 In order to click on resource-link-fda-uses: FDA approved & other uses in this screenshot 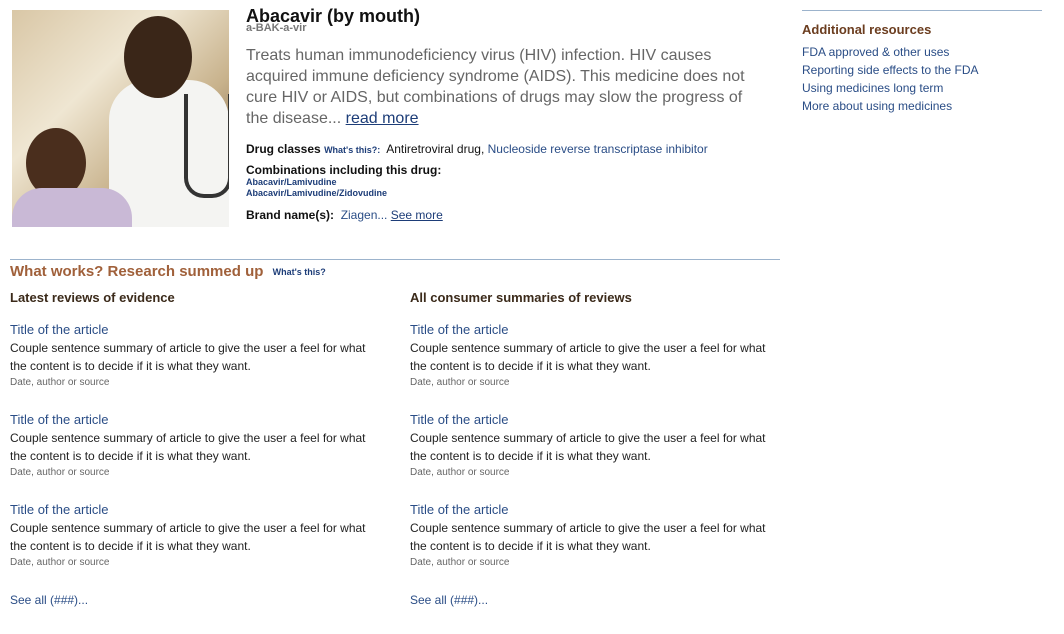, I will do `click(922, 52)`.